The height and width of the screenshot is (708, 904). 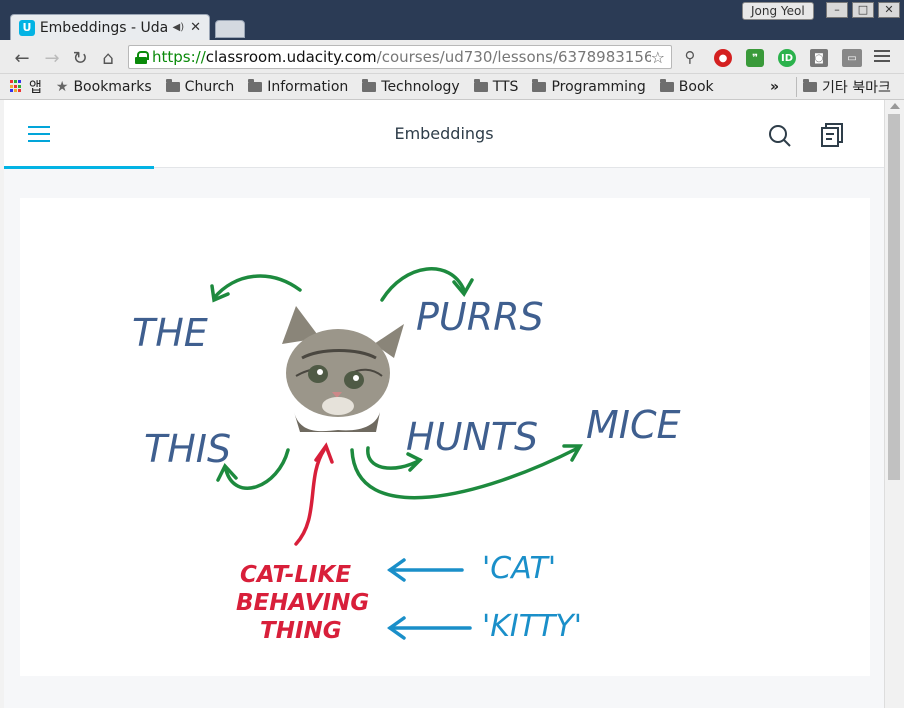 I want to click on synonym-kitty: 'KITTY', so click(x=532, y=626).